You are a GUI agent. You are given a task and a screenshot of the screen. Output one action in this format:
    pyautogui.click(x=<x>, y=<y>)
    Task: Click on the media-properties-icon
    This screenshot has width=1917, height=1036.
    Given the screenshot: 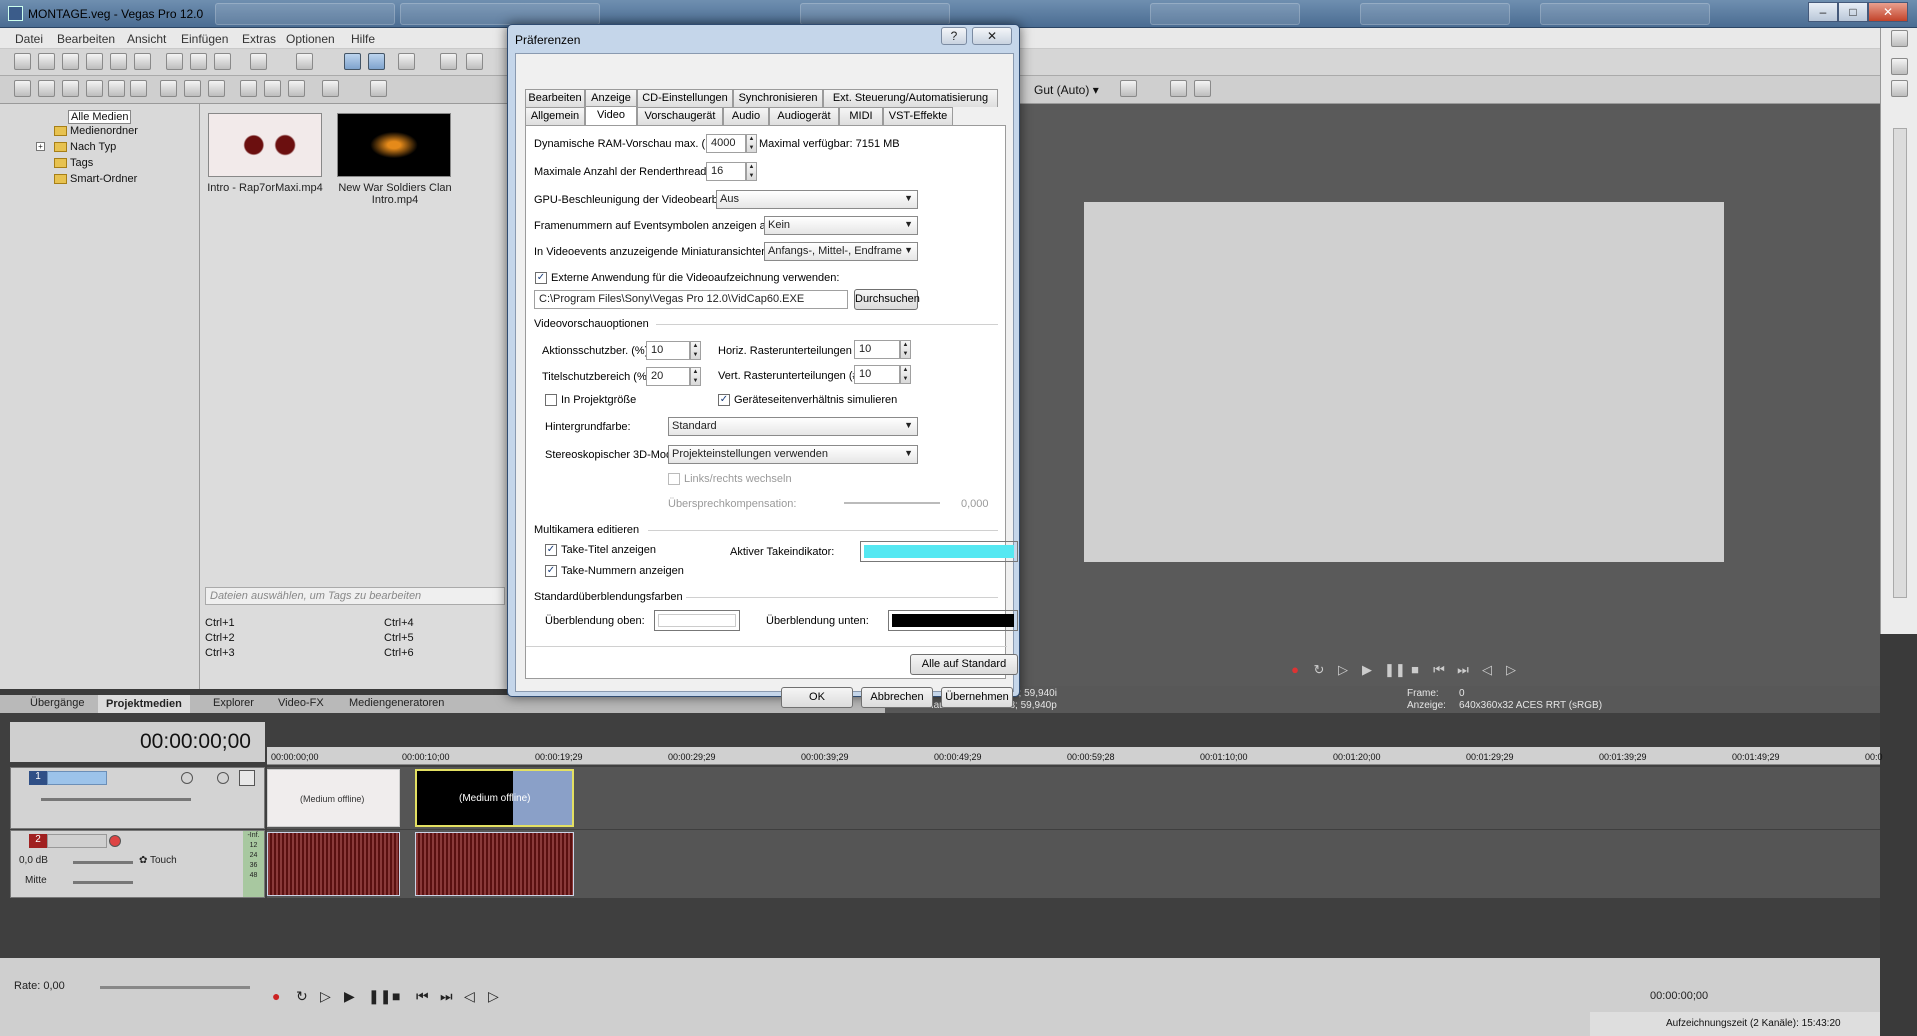 What is the action you would take?
    pyautogui.click(x=192, y=88)
    